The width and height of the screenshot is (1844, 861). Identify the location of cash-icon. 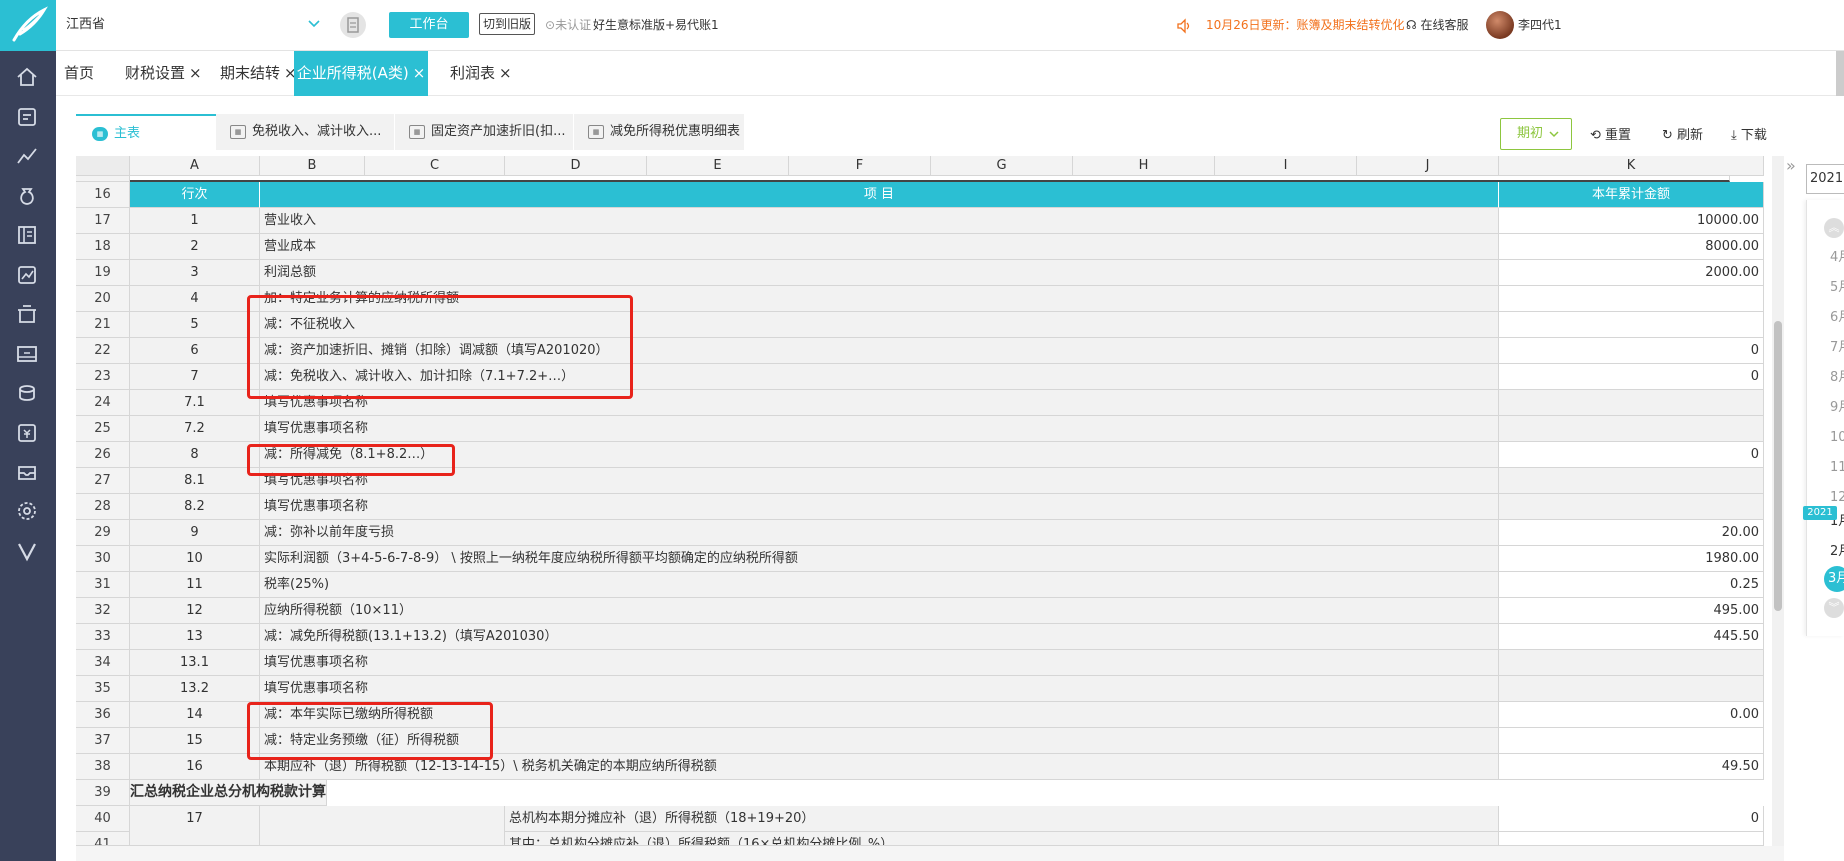
(27, 433).